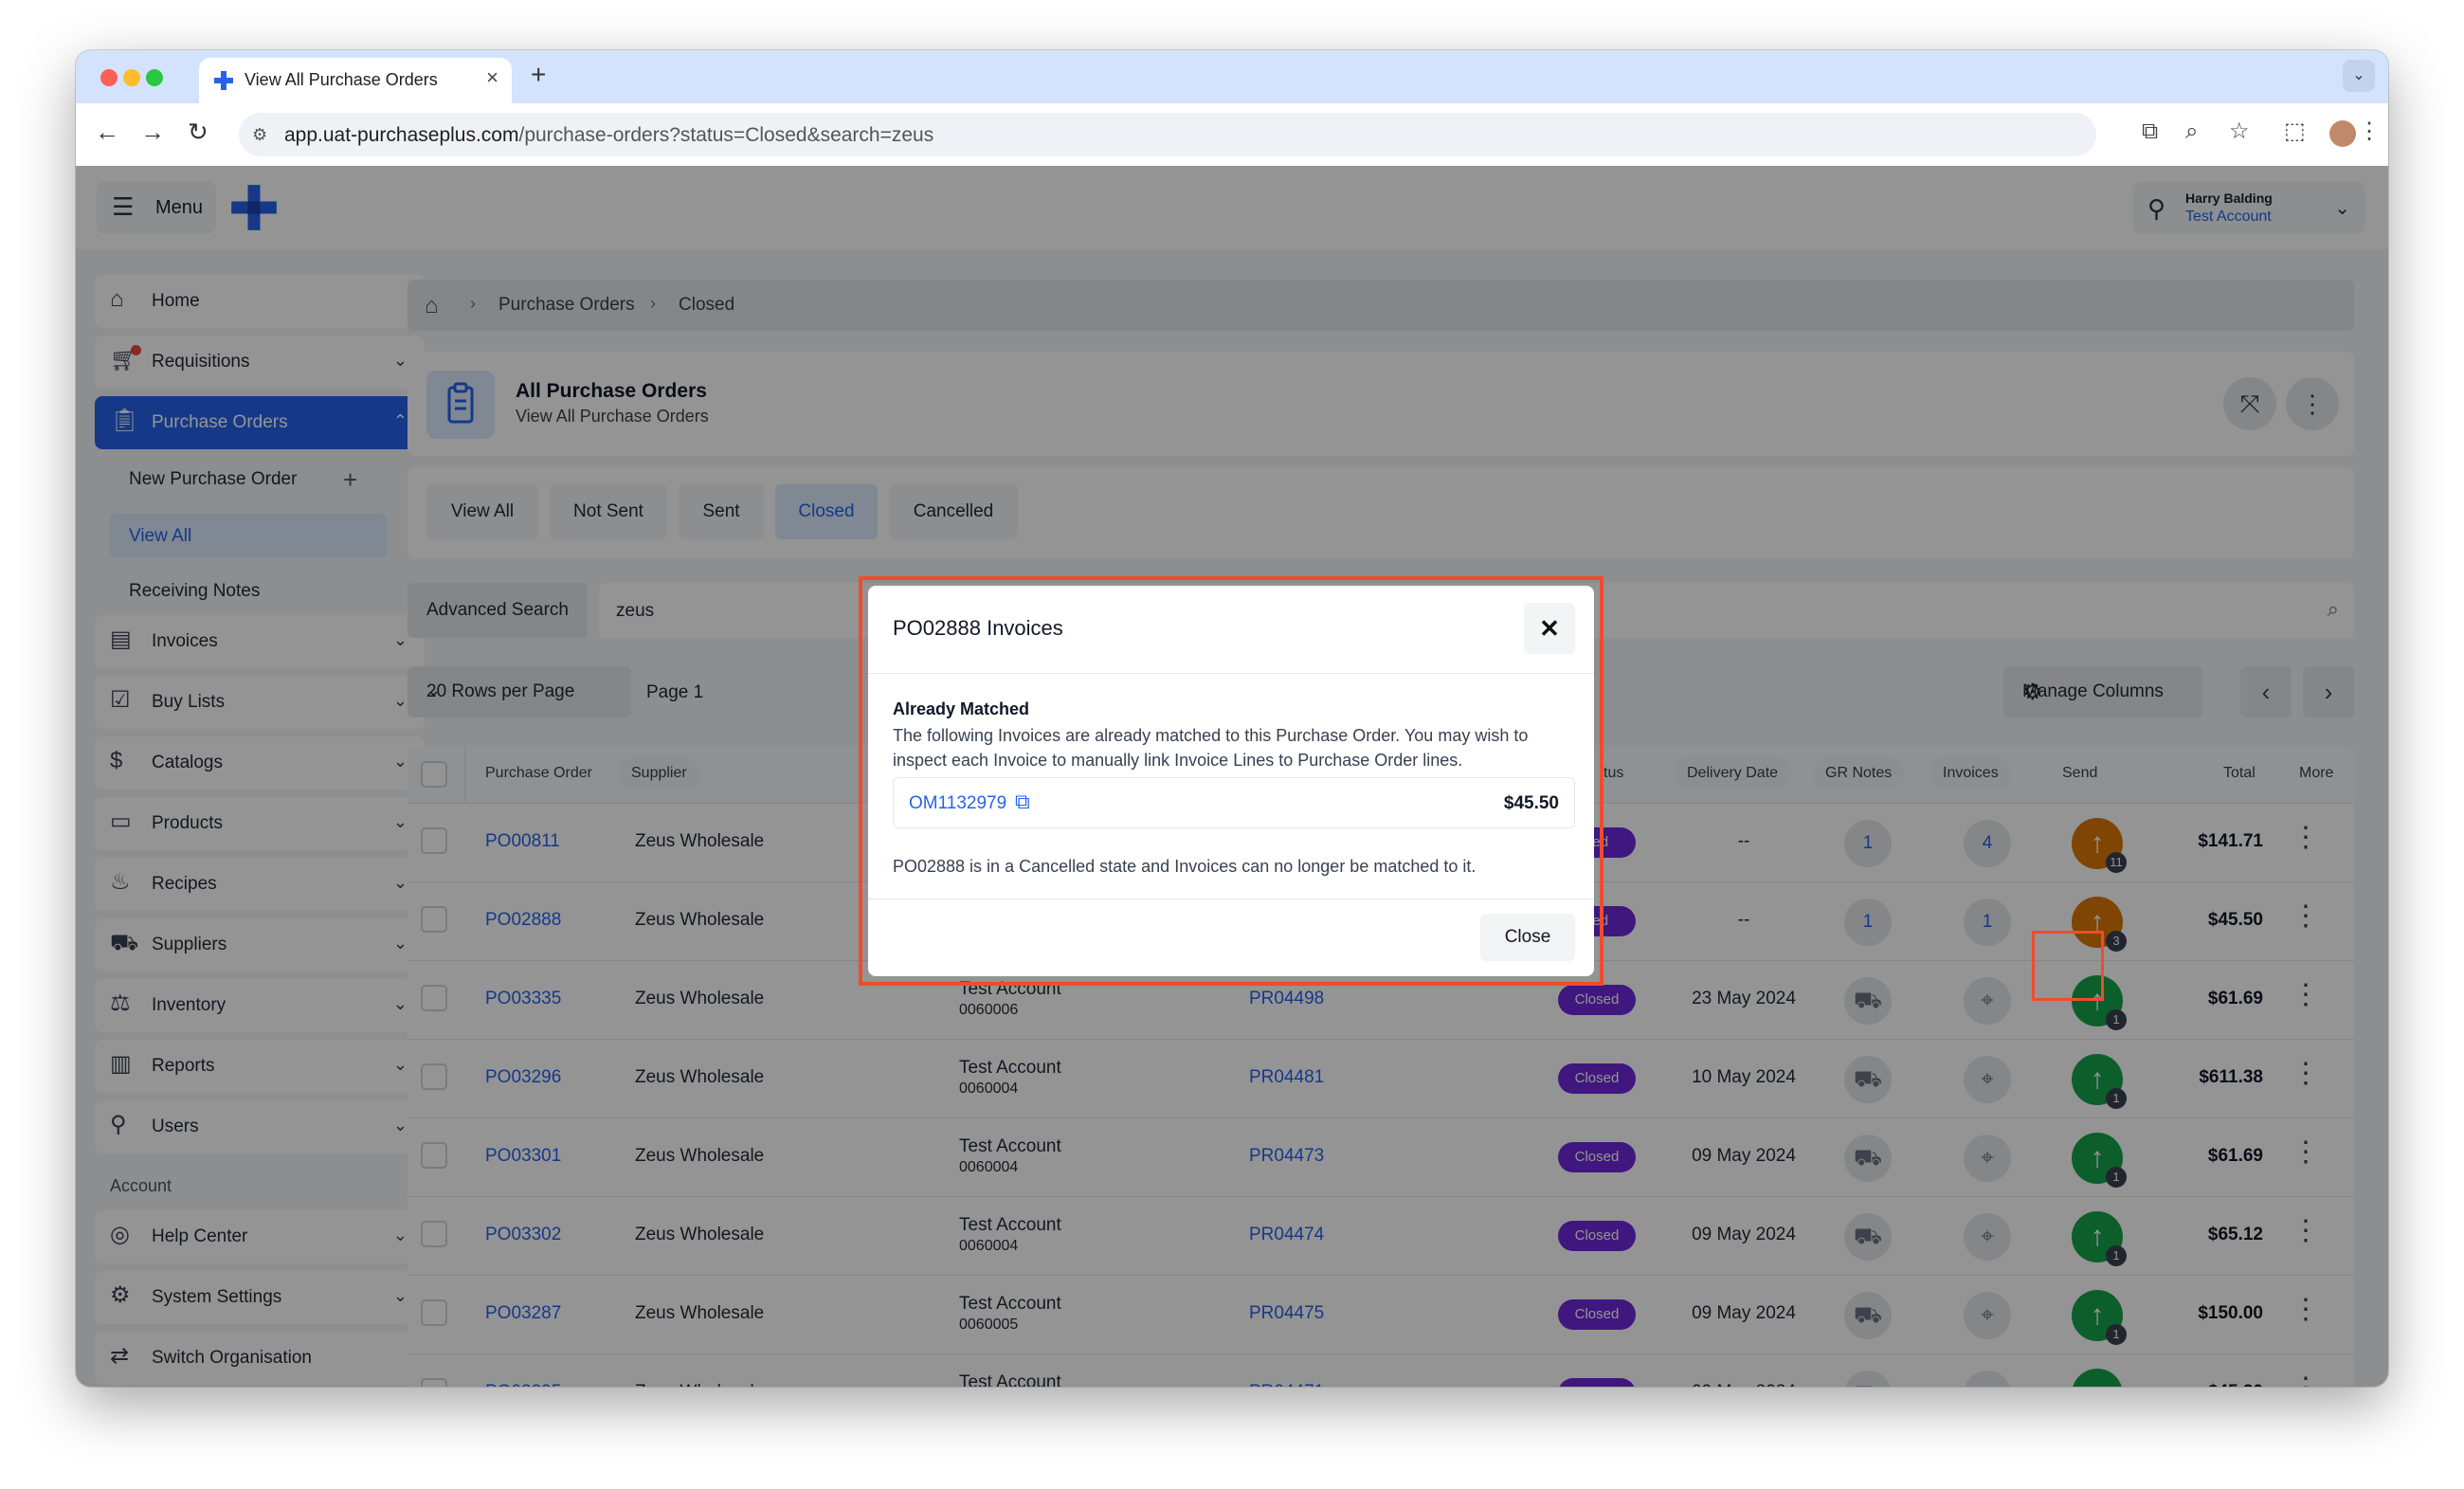  Describe the element at coordinates (2359, 76) in the screenshot. I see `tab-search-chevron-icon: ⌄` at that location.